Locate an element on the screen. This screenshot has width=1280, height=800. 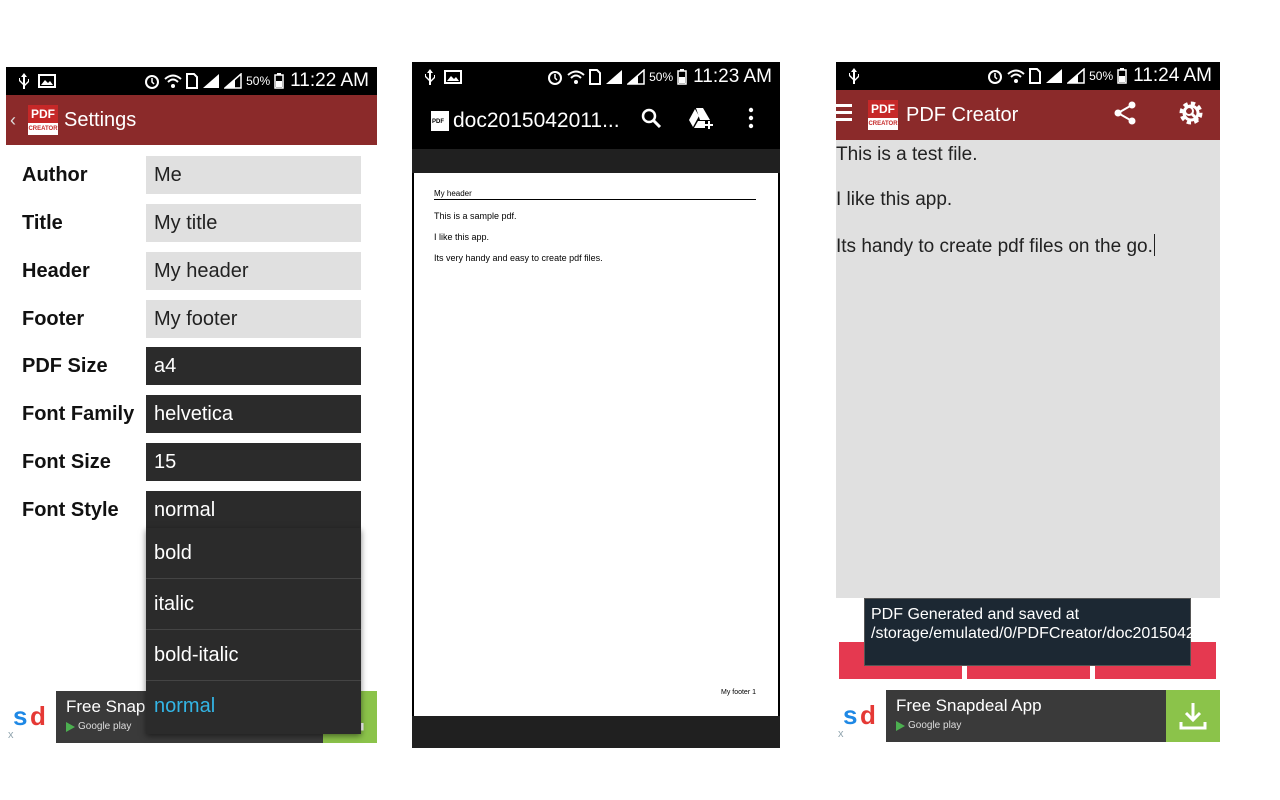
font-style-dropdown: bold italic bold-italic normal is located at coordinates (253, 631).